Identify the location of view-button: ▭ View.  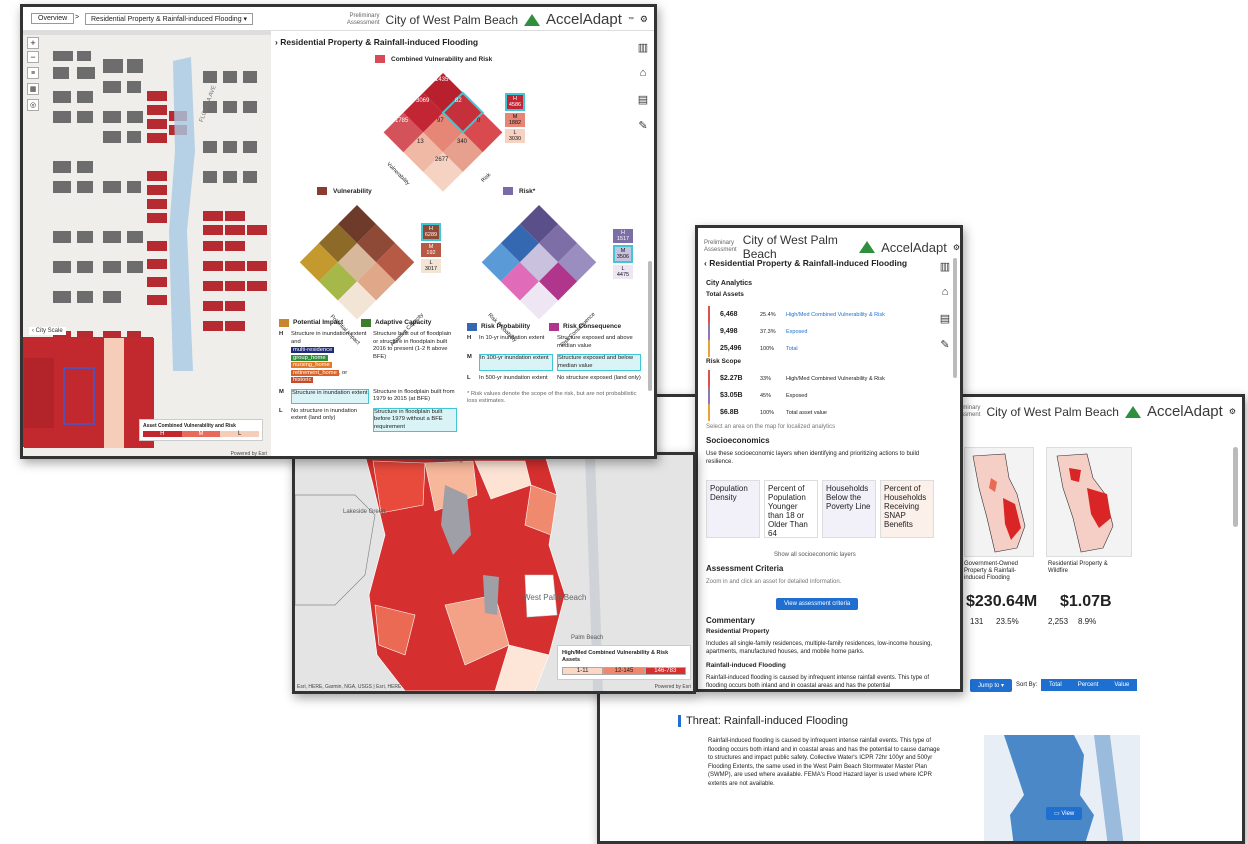
(1064, 813).